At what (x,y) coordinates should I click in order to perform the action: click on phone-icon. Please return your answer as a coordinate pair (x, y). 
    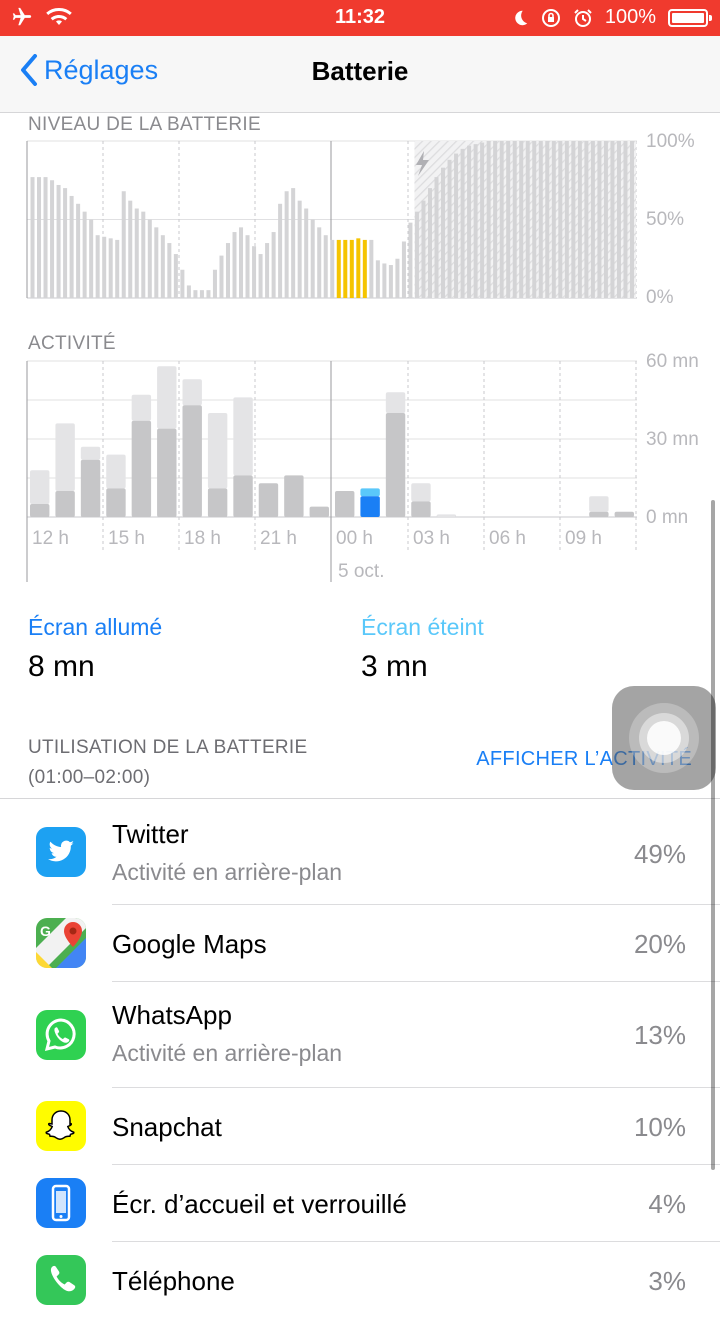
    Looking at the image, I should click on (61, 1280).